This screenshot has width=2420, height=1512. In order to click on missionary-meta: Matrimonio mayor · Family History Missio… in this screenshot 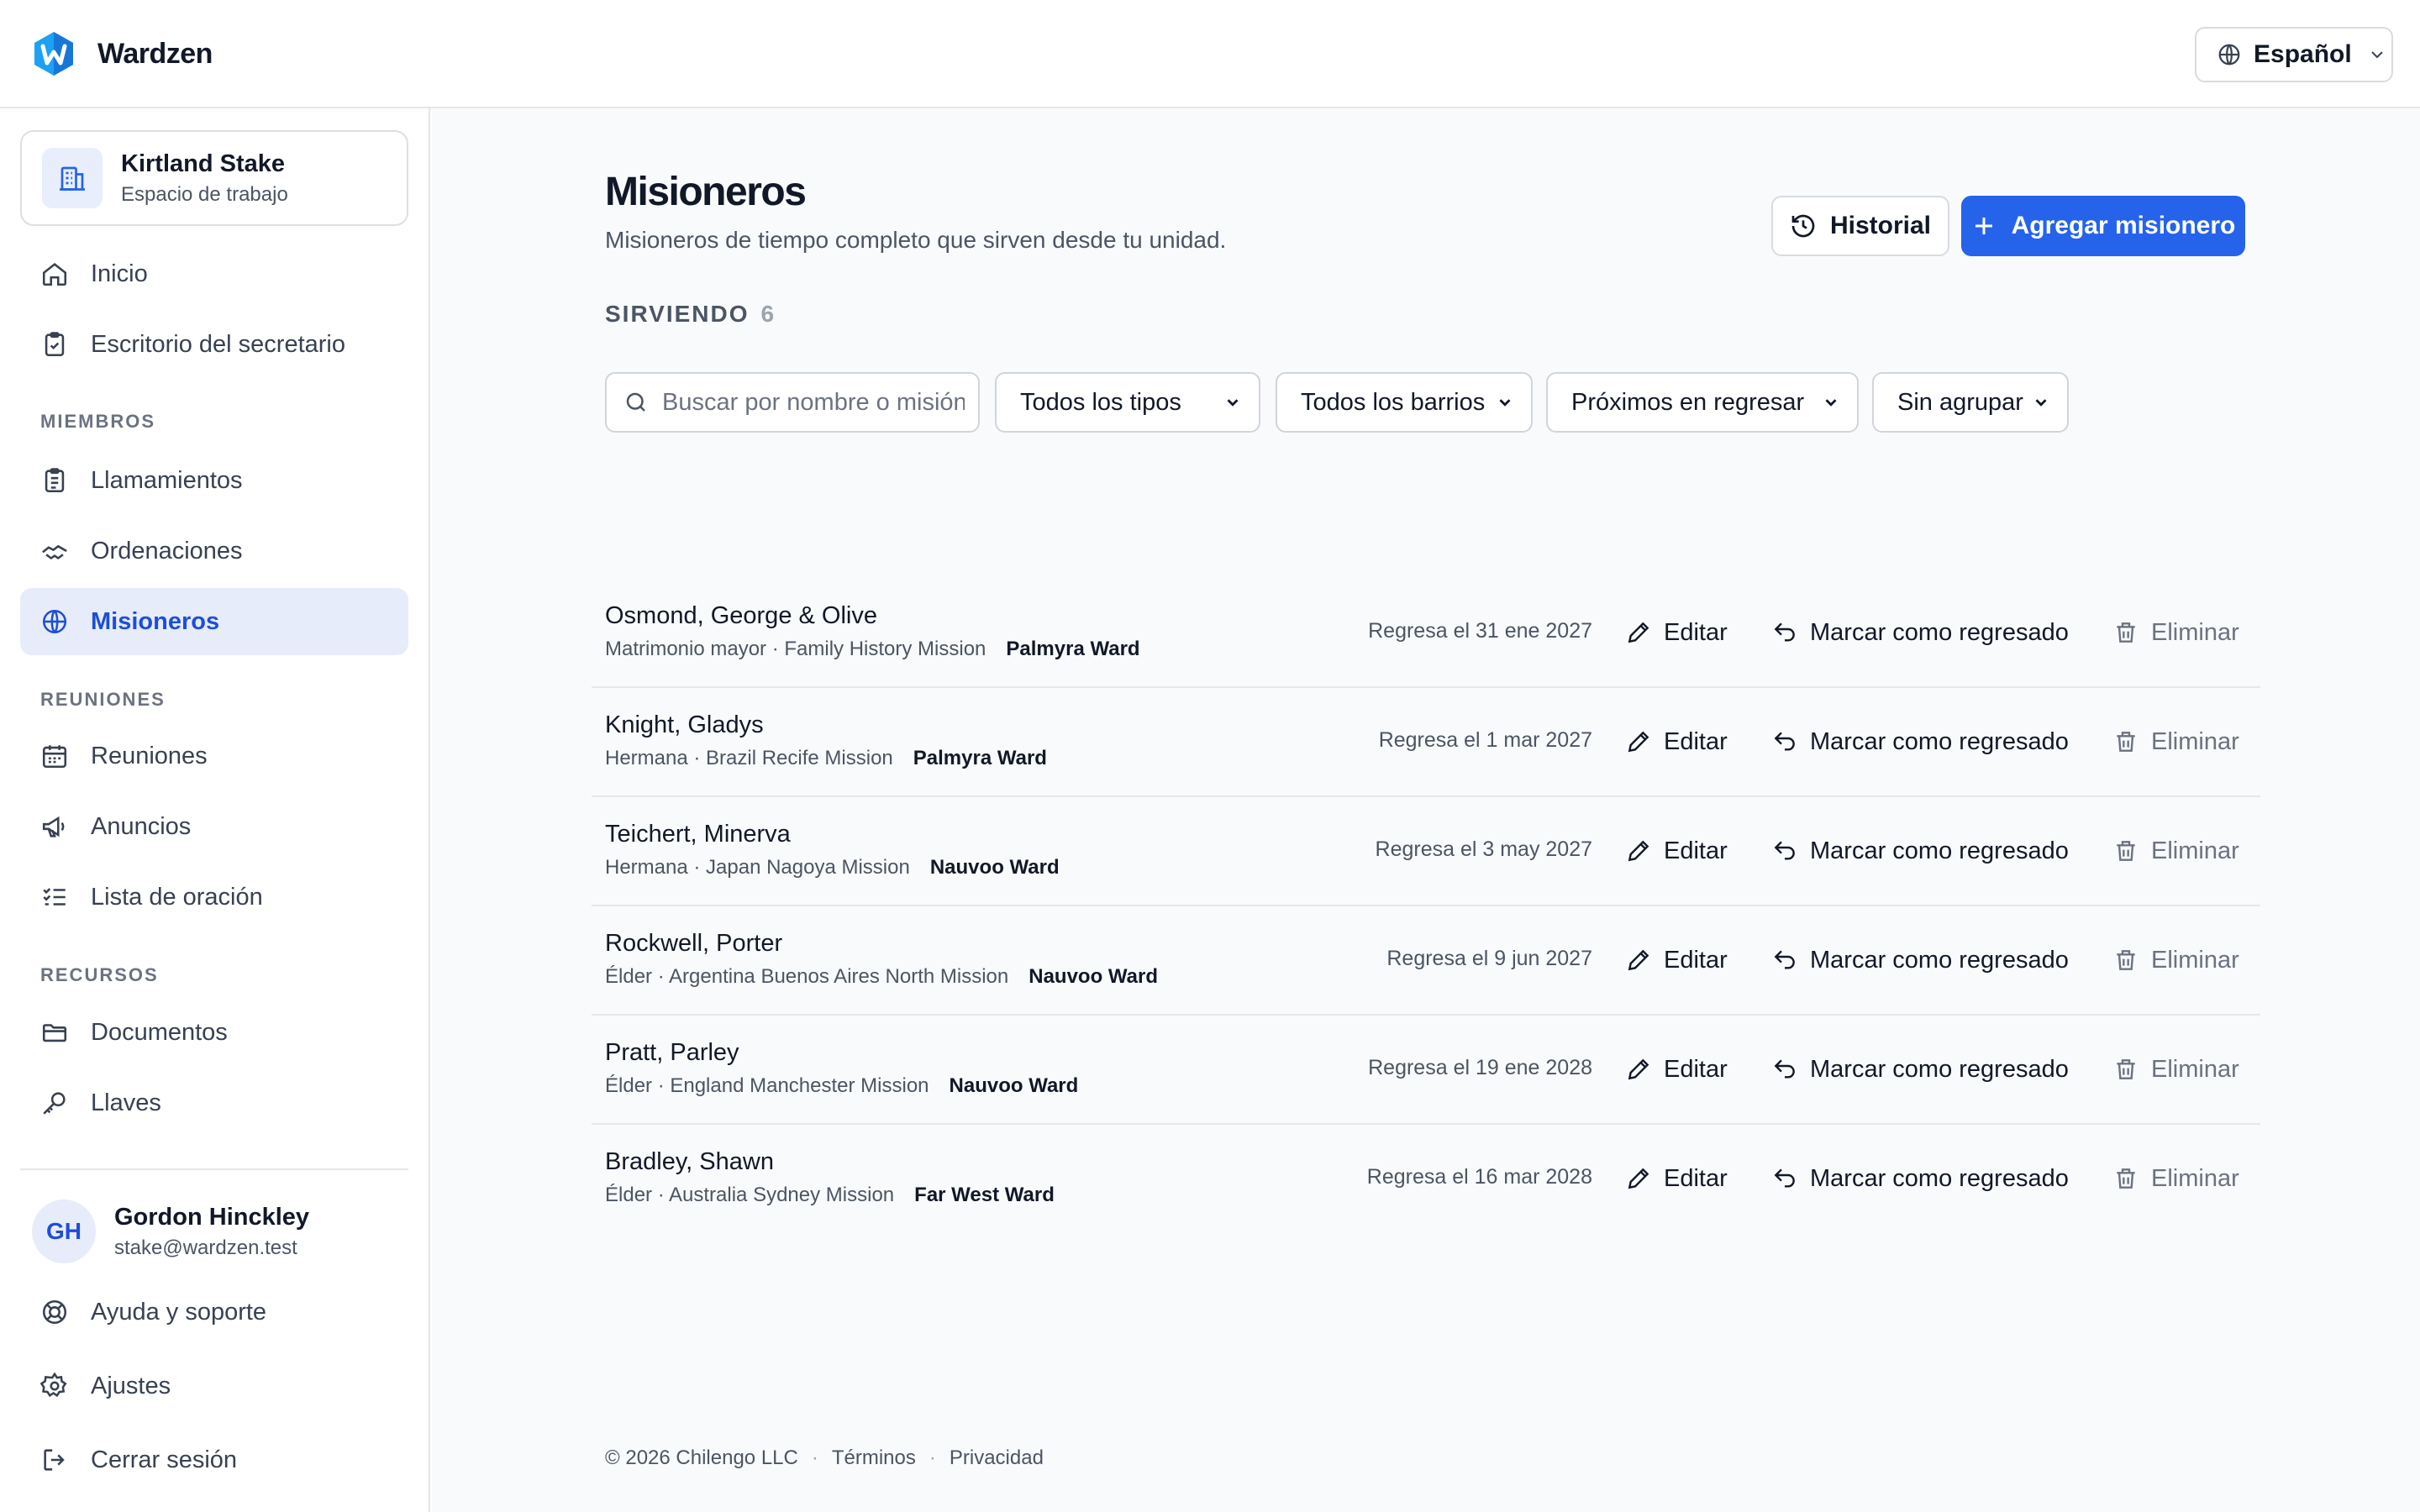, I will do `click(795, 649)`.